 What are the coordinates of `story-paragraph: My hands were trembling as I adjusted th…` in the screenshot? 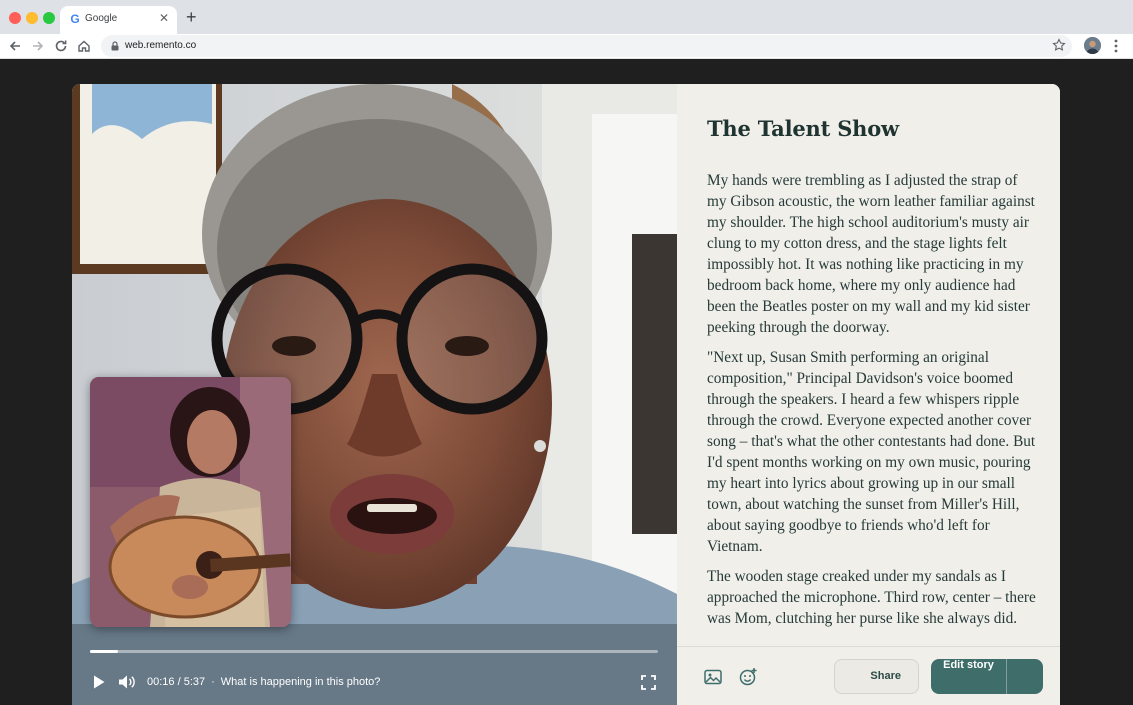 It's located at (871, 254).